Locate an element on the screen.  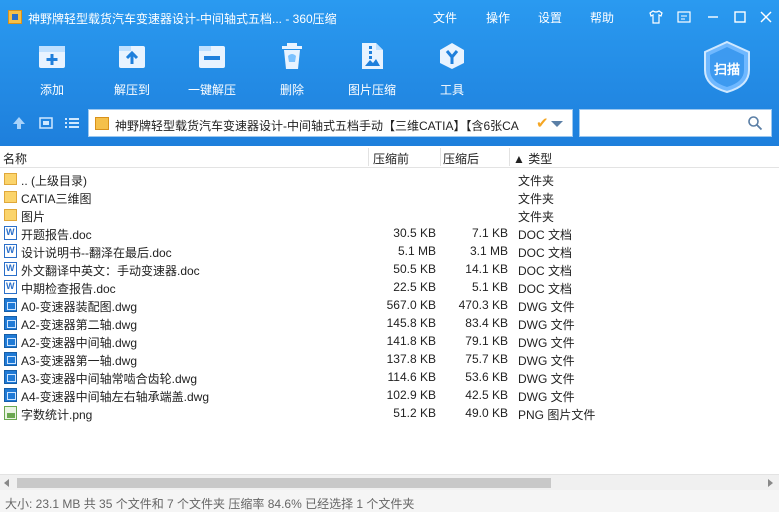
file-size-before: 145.8 KB is located at coordinates (411, 323).